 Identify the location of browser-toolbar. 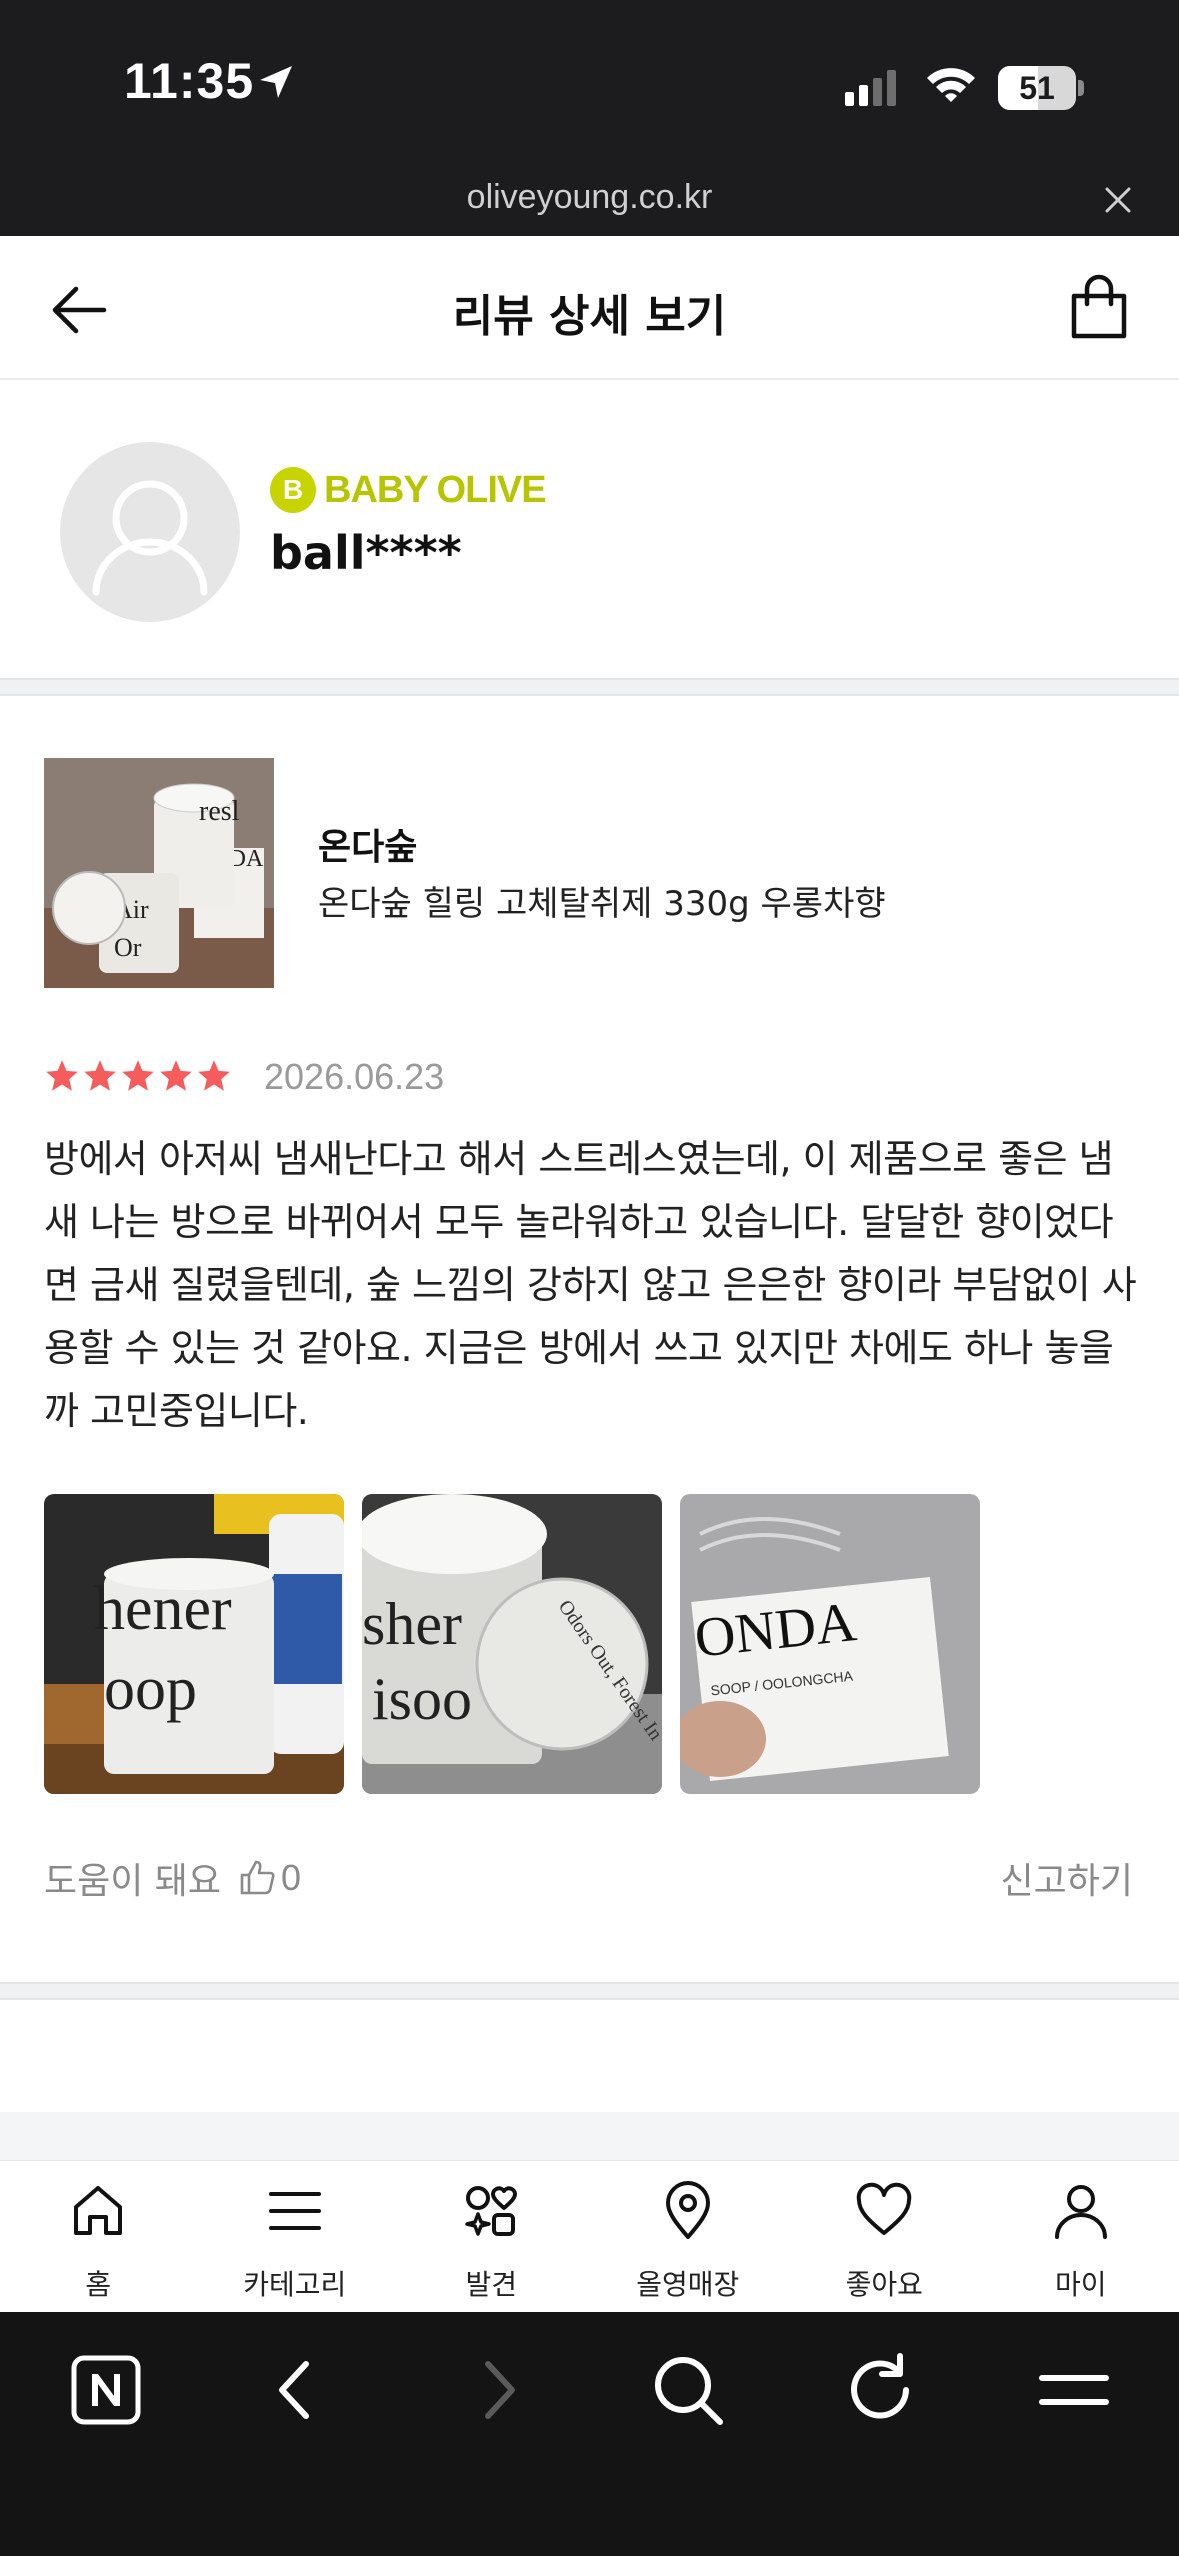
(589, 2434).